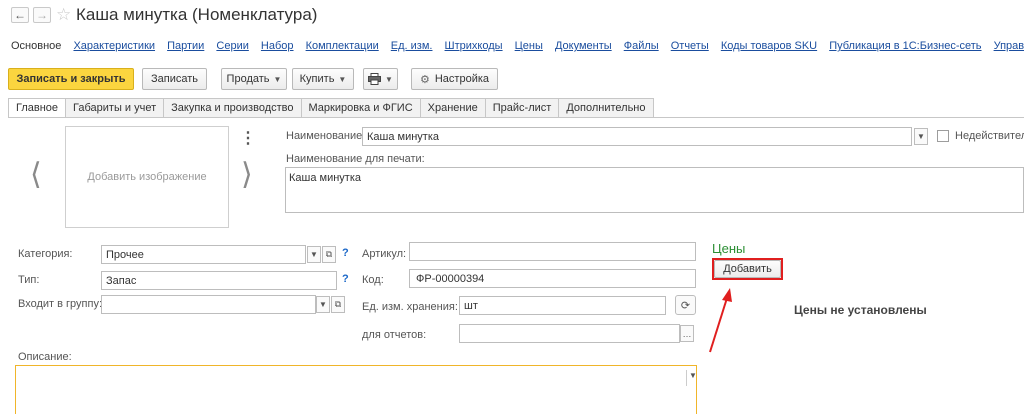 The image size is (1024, 414). I want to click on unit-input: шт, so click(562, 305).